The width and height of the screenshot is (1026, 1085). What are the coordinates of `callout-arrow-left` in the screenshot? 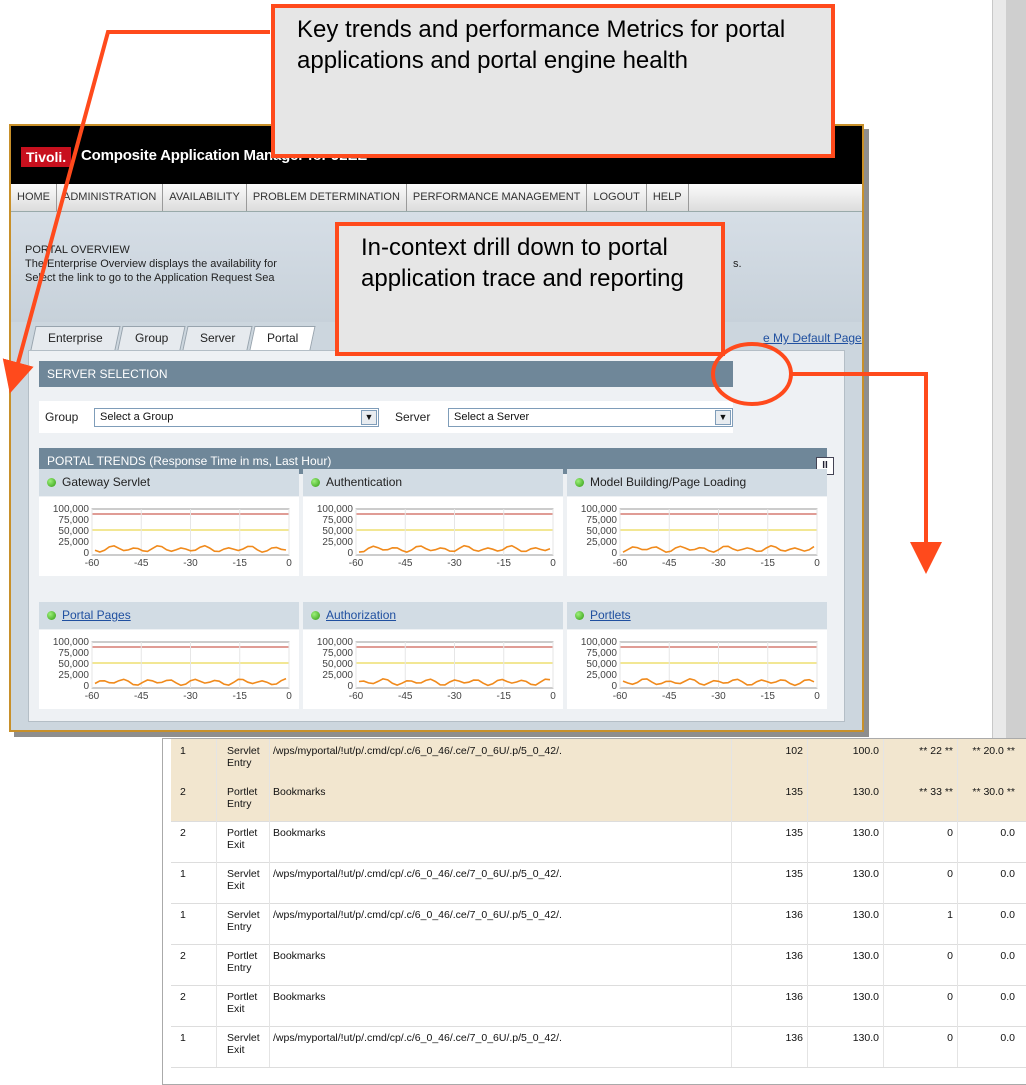 It's located at (136, 212).